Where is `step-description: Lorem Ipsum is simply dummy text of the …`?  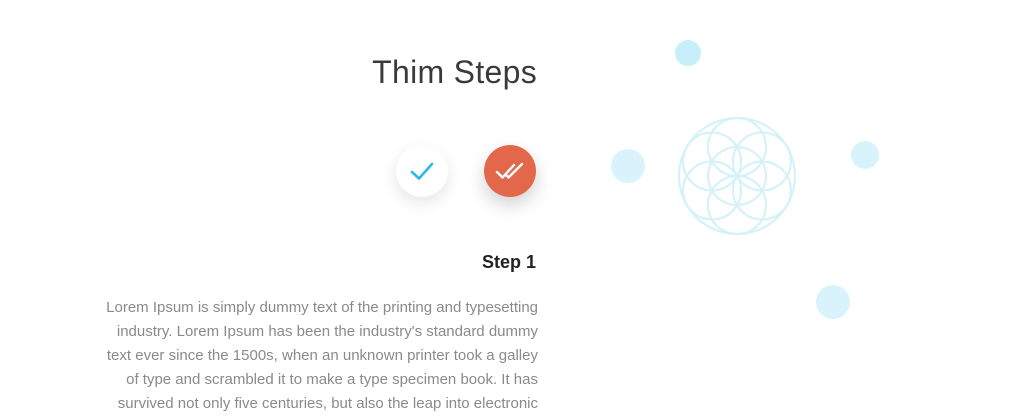 step-description: Lorem Ipsum is simply dummy text of the … is located at coordinates (298, 356).